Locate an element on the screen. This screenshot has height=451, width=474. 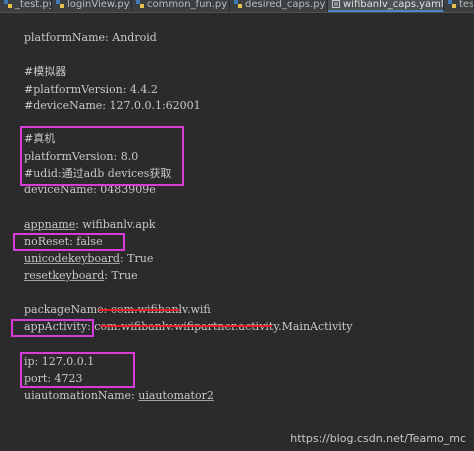
tab-common-fun-py: common_fun.py× is located at coordinates (181, 6).